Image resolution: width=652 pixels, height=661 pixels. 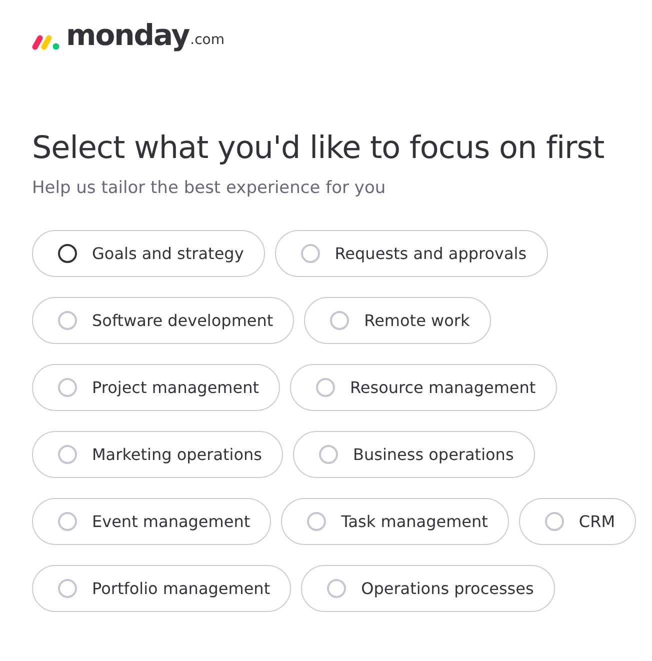 I want to click on option-chip: Operations processes, so click(x=428, y=588).